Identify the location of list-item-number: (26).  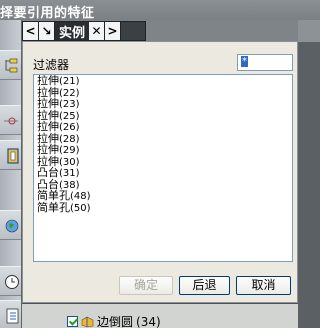
(69, 127).